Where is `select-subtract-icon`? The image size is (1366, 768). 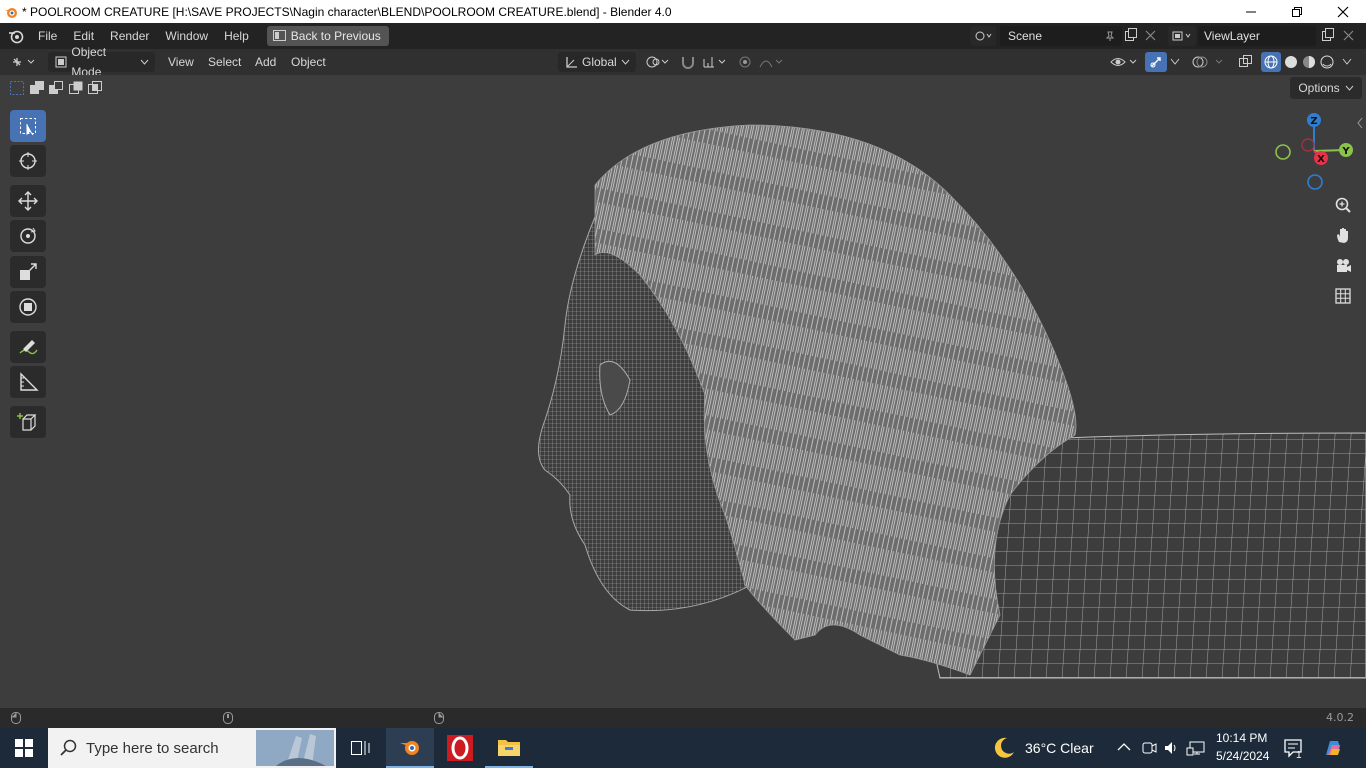 select-subtract-icon is located at coordinates (56, 88).